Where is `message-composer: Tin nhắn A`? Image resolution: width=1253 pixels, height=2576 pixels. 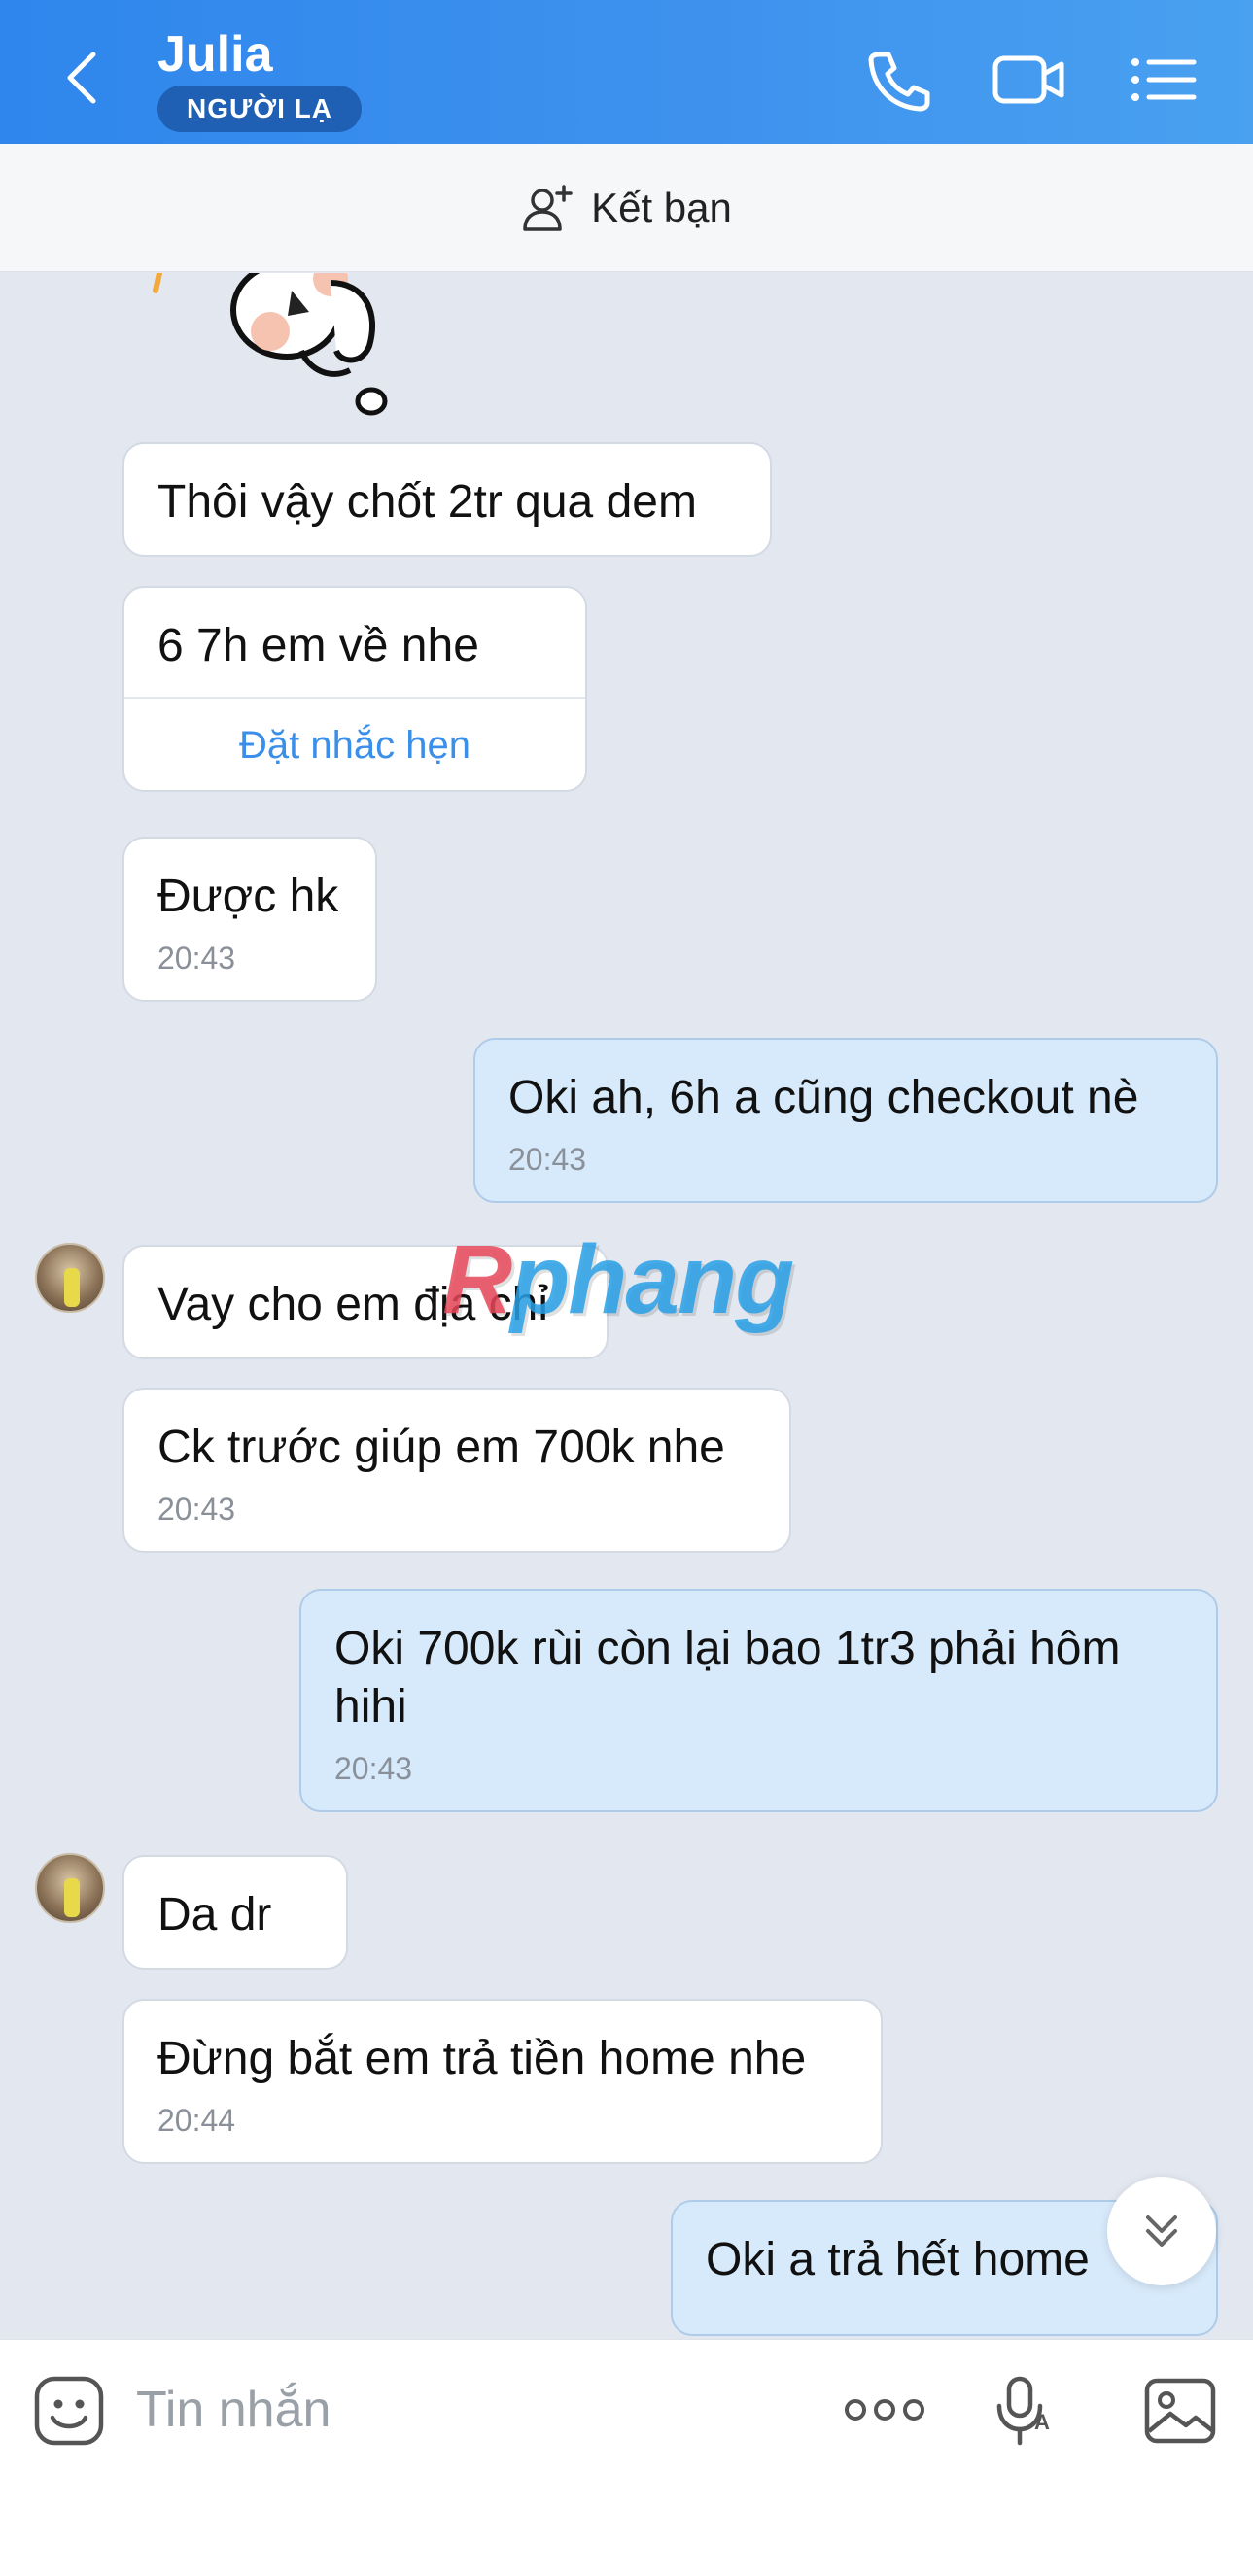 message-composer: Tin nhắn A is located at coordinates (626, 2457).